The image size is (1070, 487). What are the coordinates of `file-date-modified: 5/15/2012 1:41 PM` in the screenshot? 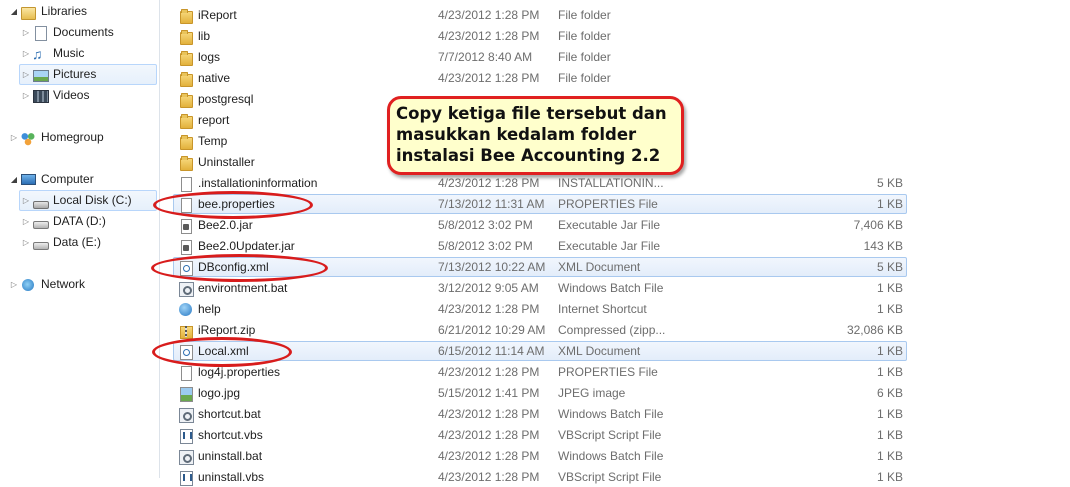 It's located at (489, 393).